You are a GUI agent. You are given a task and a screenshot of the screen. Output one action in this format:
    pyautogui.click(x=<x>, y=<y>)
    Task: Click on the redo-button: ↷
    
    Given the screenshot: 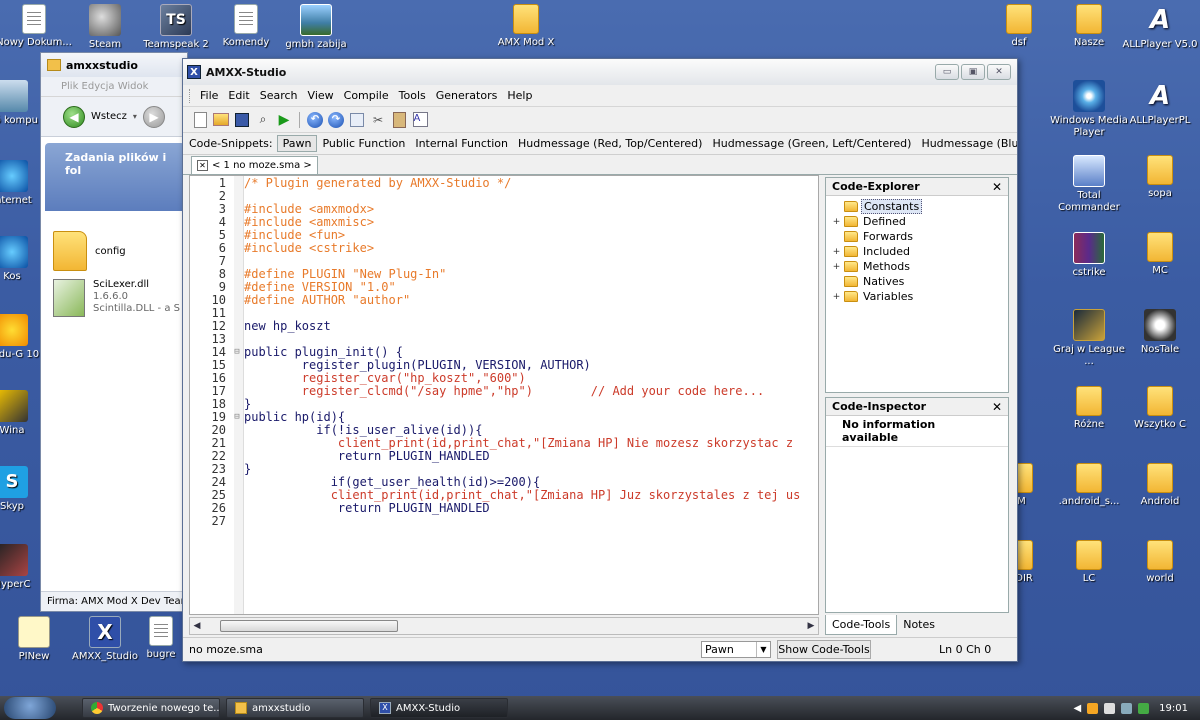 What is the action you would take?
    pyautogui.click(x=336, y=120)
    